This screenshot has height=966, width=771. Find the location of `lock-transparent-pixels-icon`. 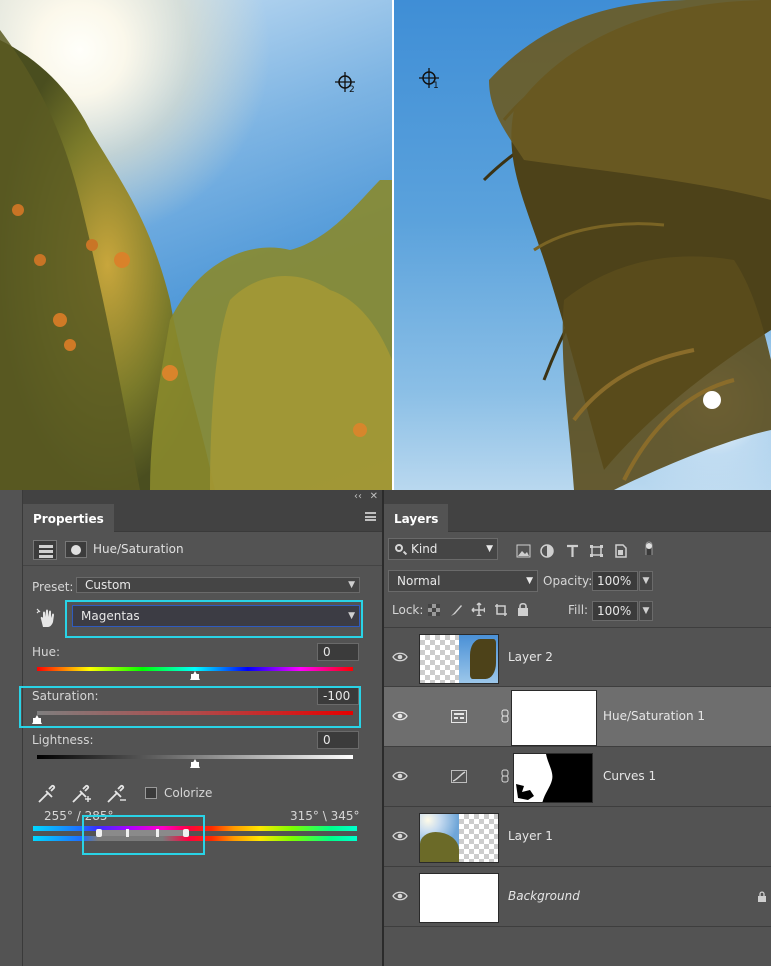

lock-transparent-pixels-icon is located at coordinates (434, 610).